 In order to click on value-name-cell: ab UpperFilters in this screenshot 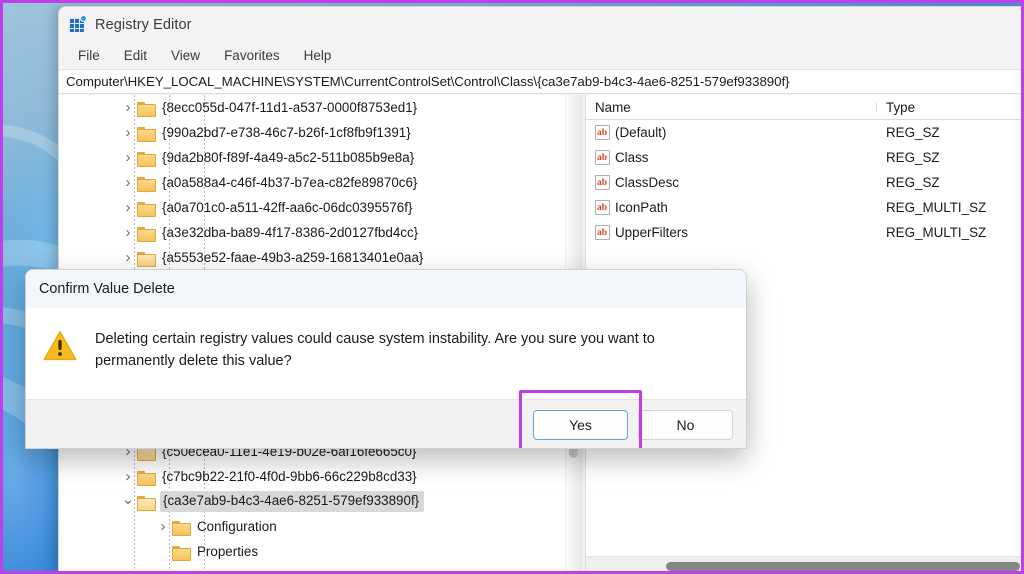, I will do `click(731, 232)`.